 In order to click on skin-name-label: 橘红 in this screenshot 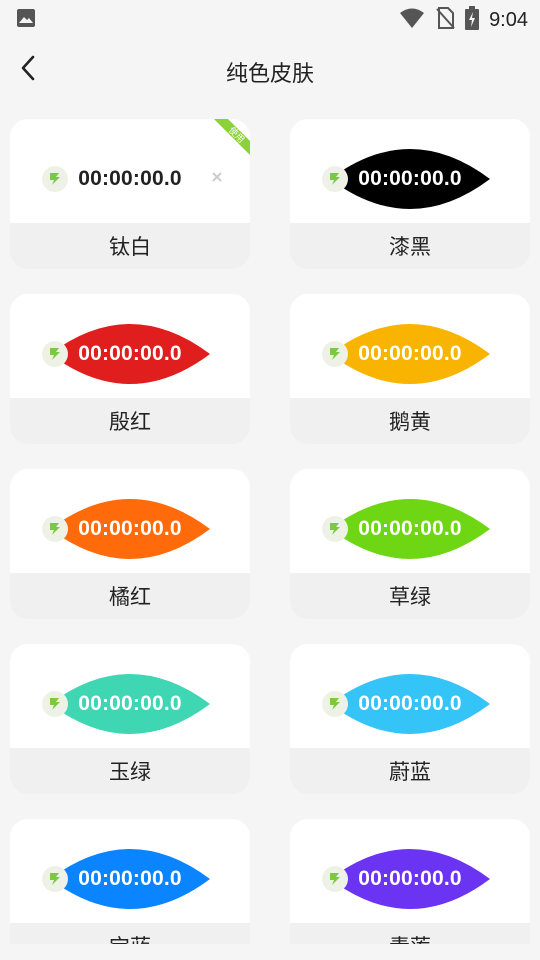, I will do `click(130, 596)`.